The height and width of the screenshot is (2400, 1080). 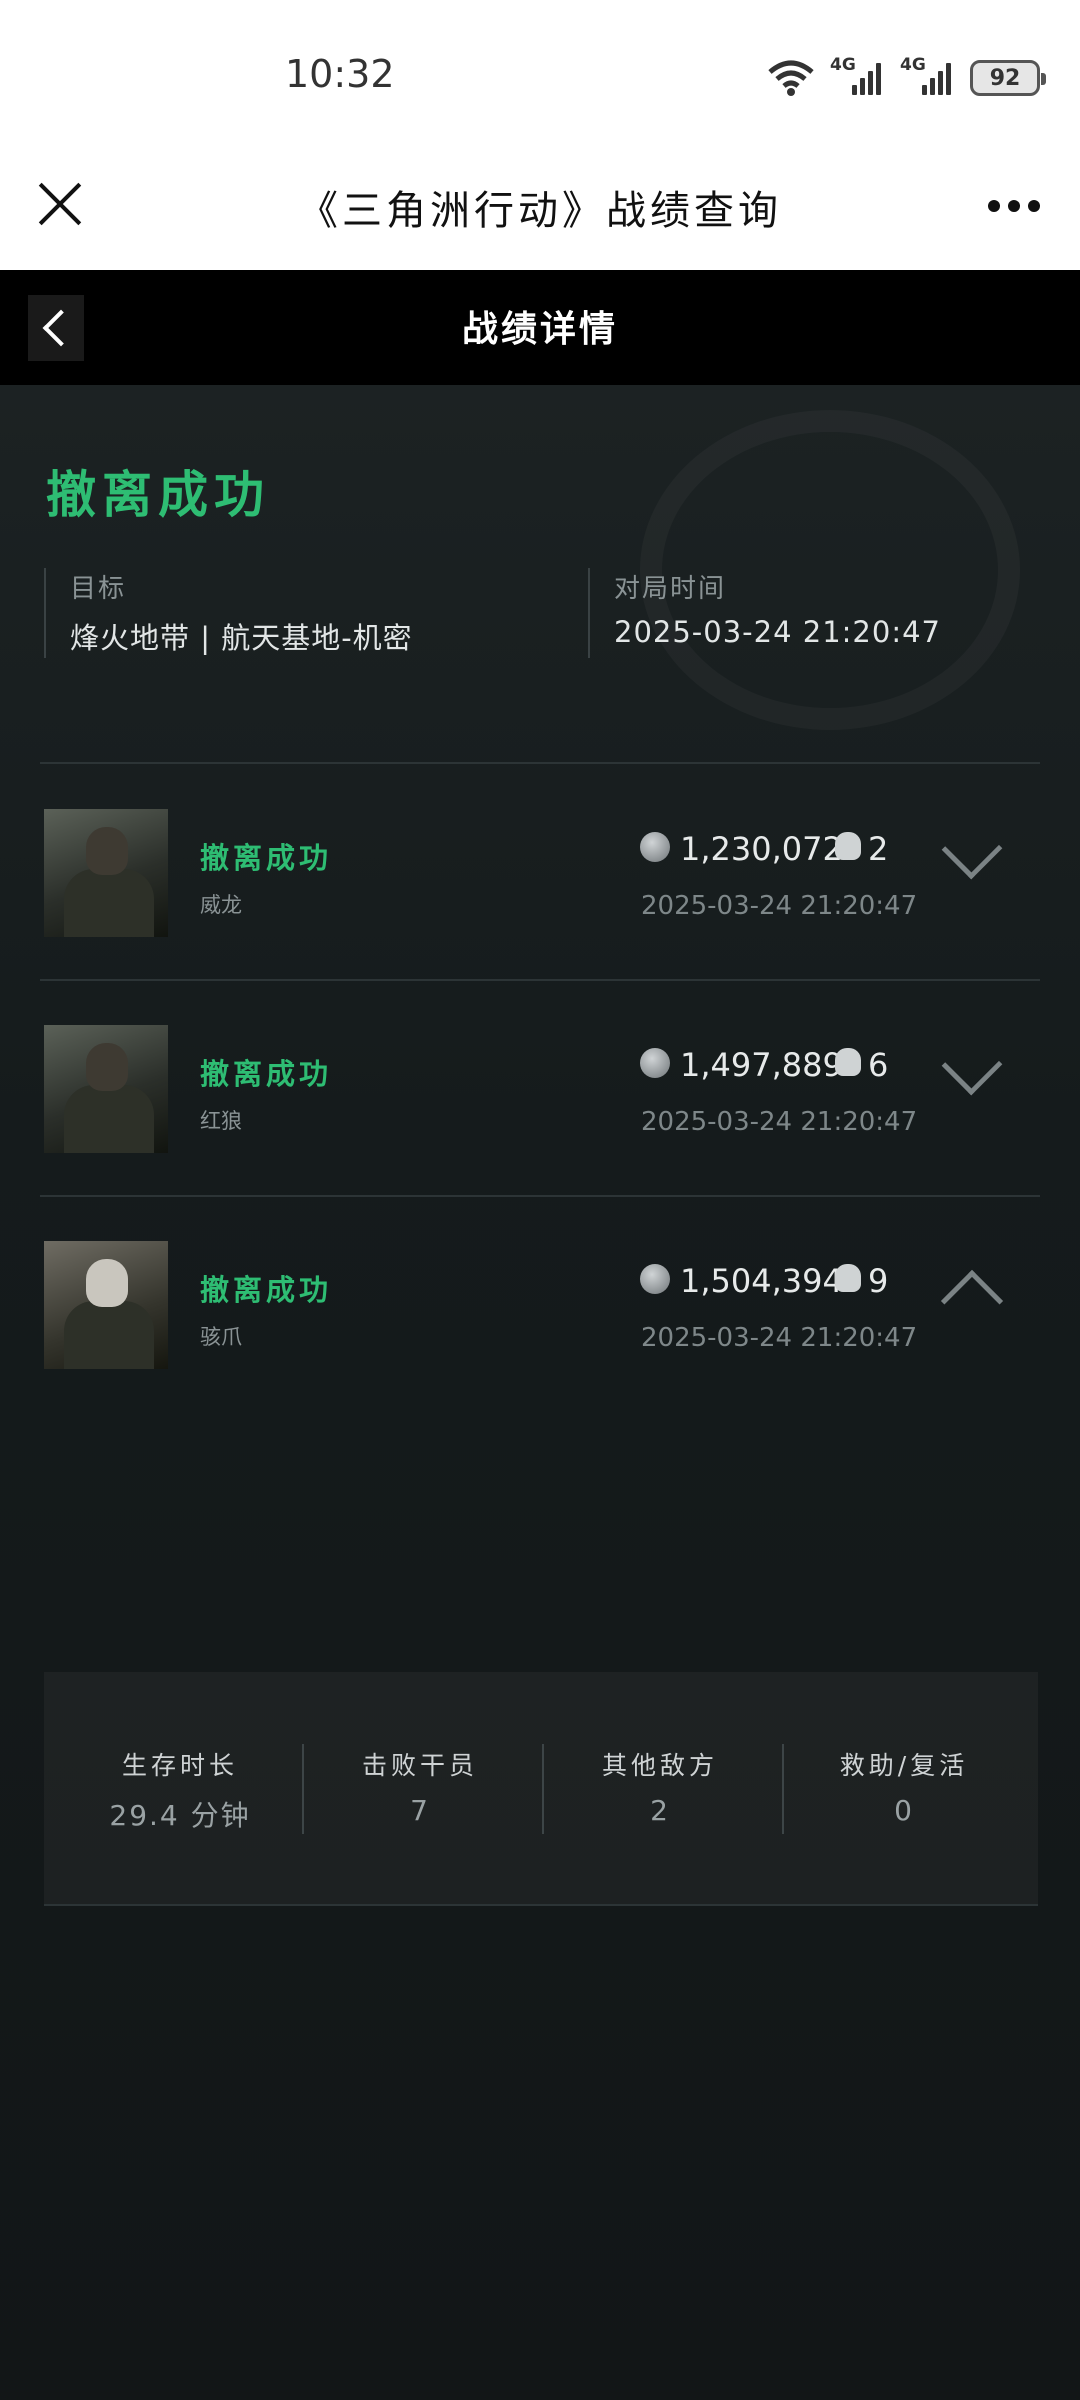 I want to click on status-icons: 4G 4G 92, so click(x=906, y=78).